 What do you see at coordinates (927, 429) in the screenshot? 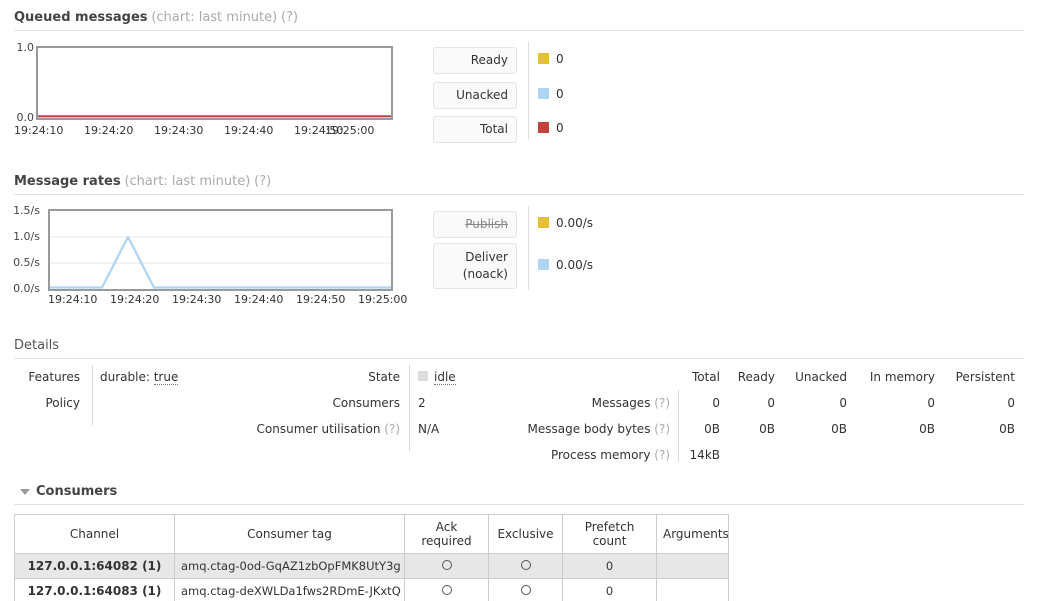
I see `stats-bytes-in-memory: 0B` at bounding box center [927, 429].